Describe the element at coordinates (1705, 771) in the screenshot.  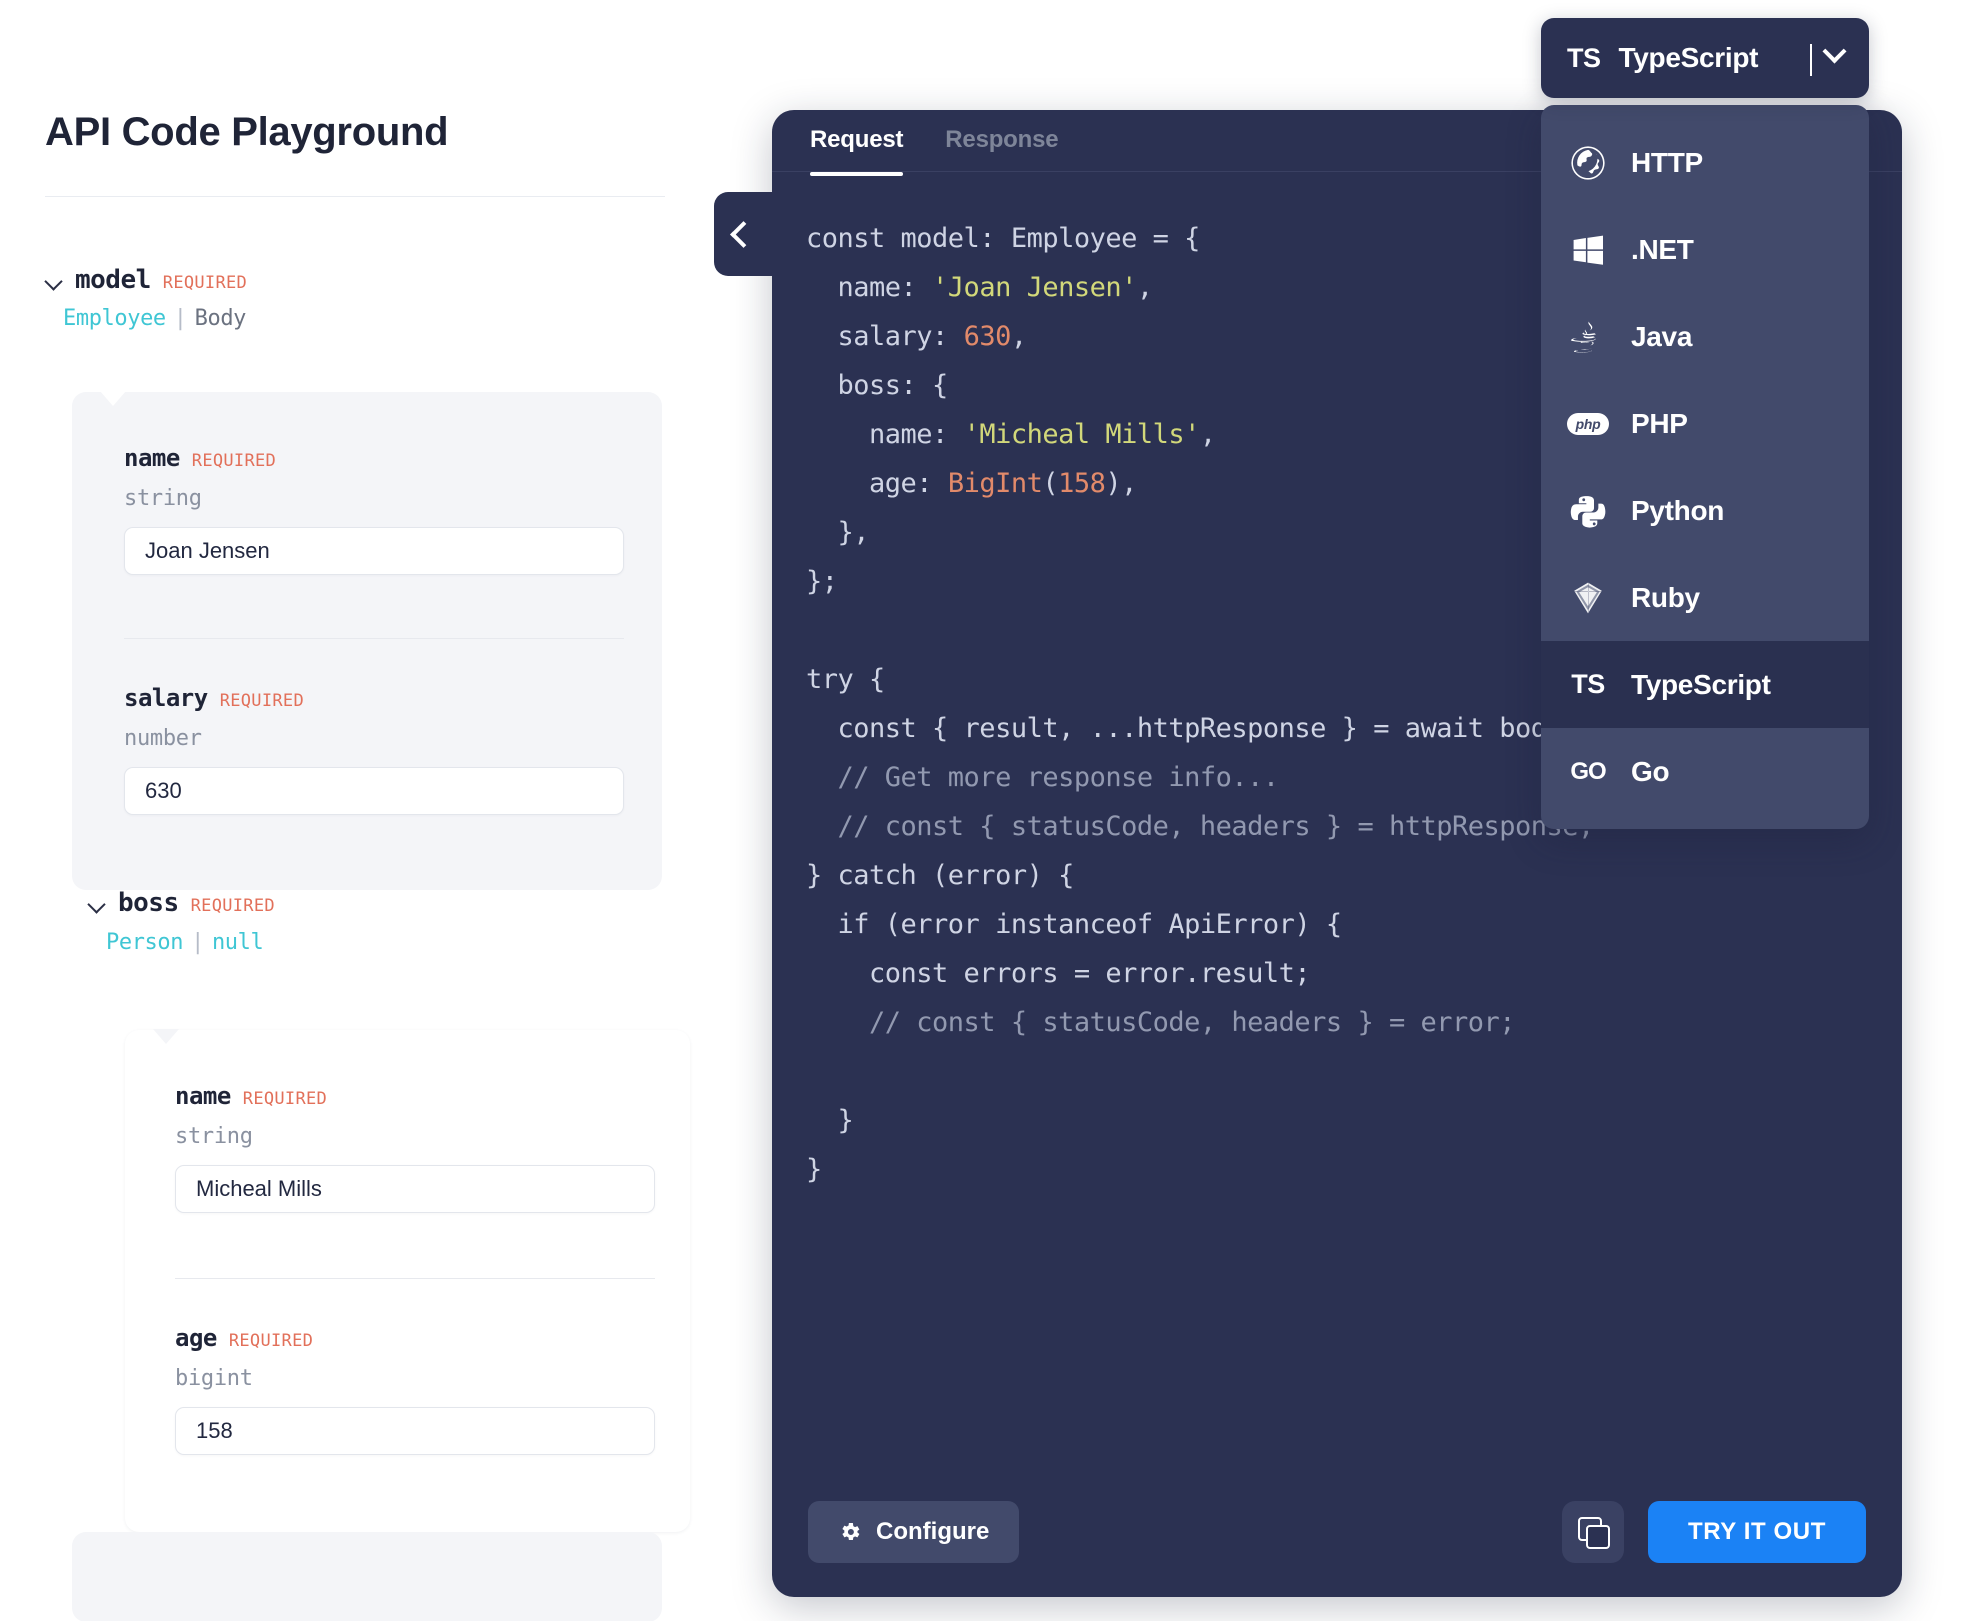
I see `language-option-go: GO Go` at that location.